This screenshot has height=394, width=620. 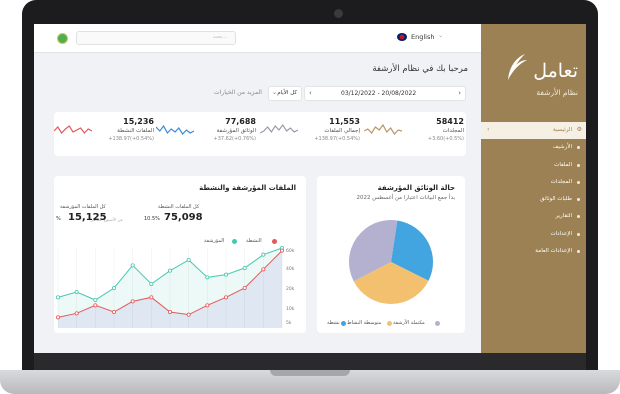 What do you see at coordinates (344, 121) in the screenshot?
I see `stat-value: 11,553` at bounding box center [344, 121].